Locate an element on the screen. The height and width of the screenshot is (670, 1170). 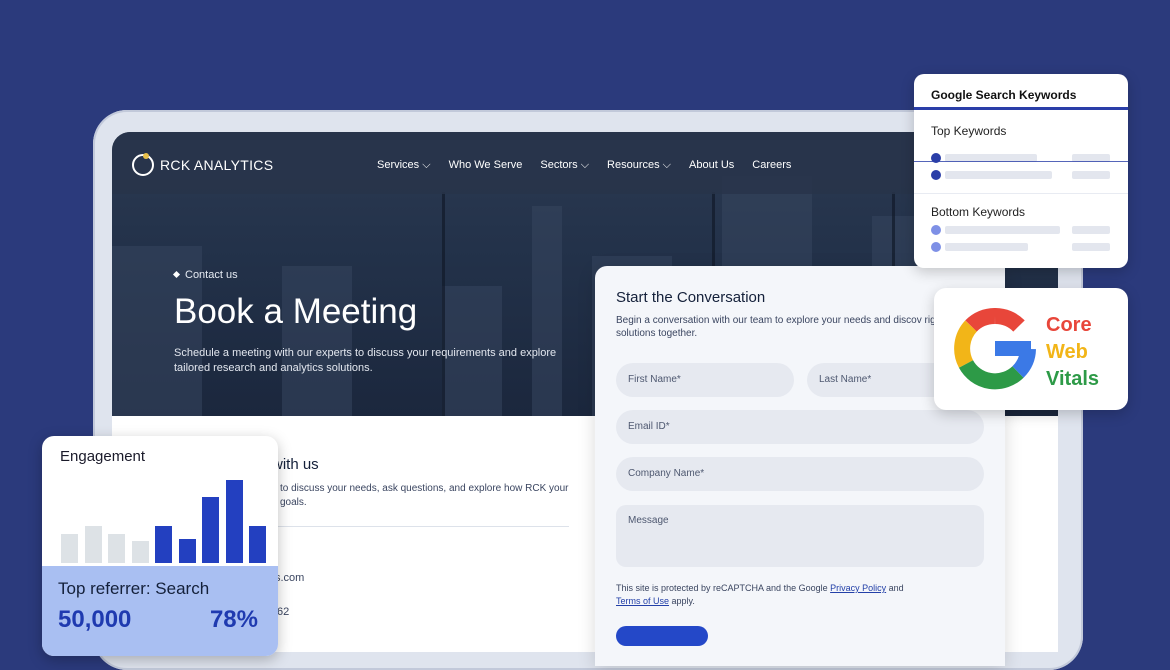
google-g-icon is located at coordinates (995, 349).